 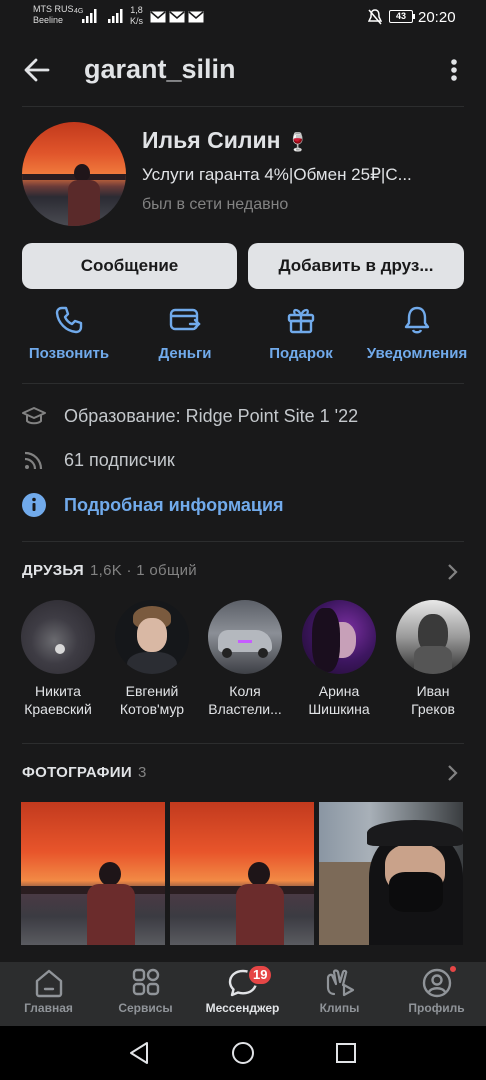 What do you see at coordinates (34, 505) in the screenshot?
I see `info-icon` at bounding box center [34, 505].